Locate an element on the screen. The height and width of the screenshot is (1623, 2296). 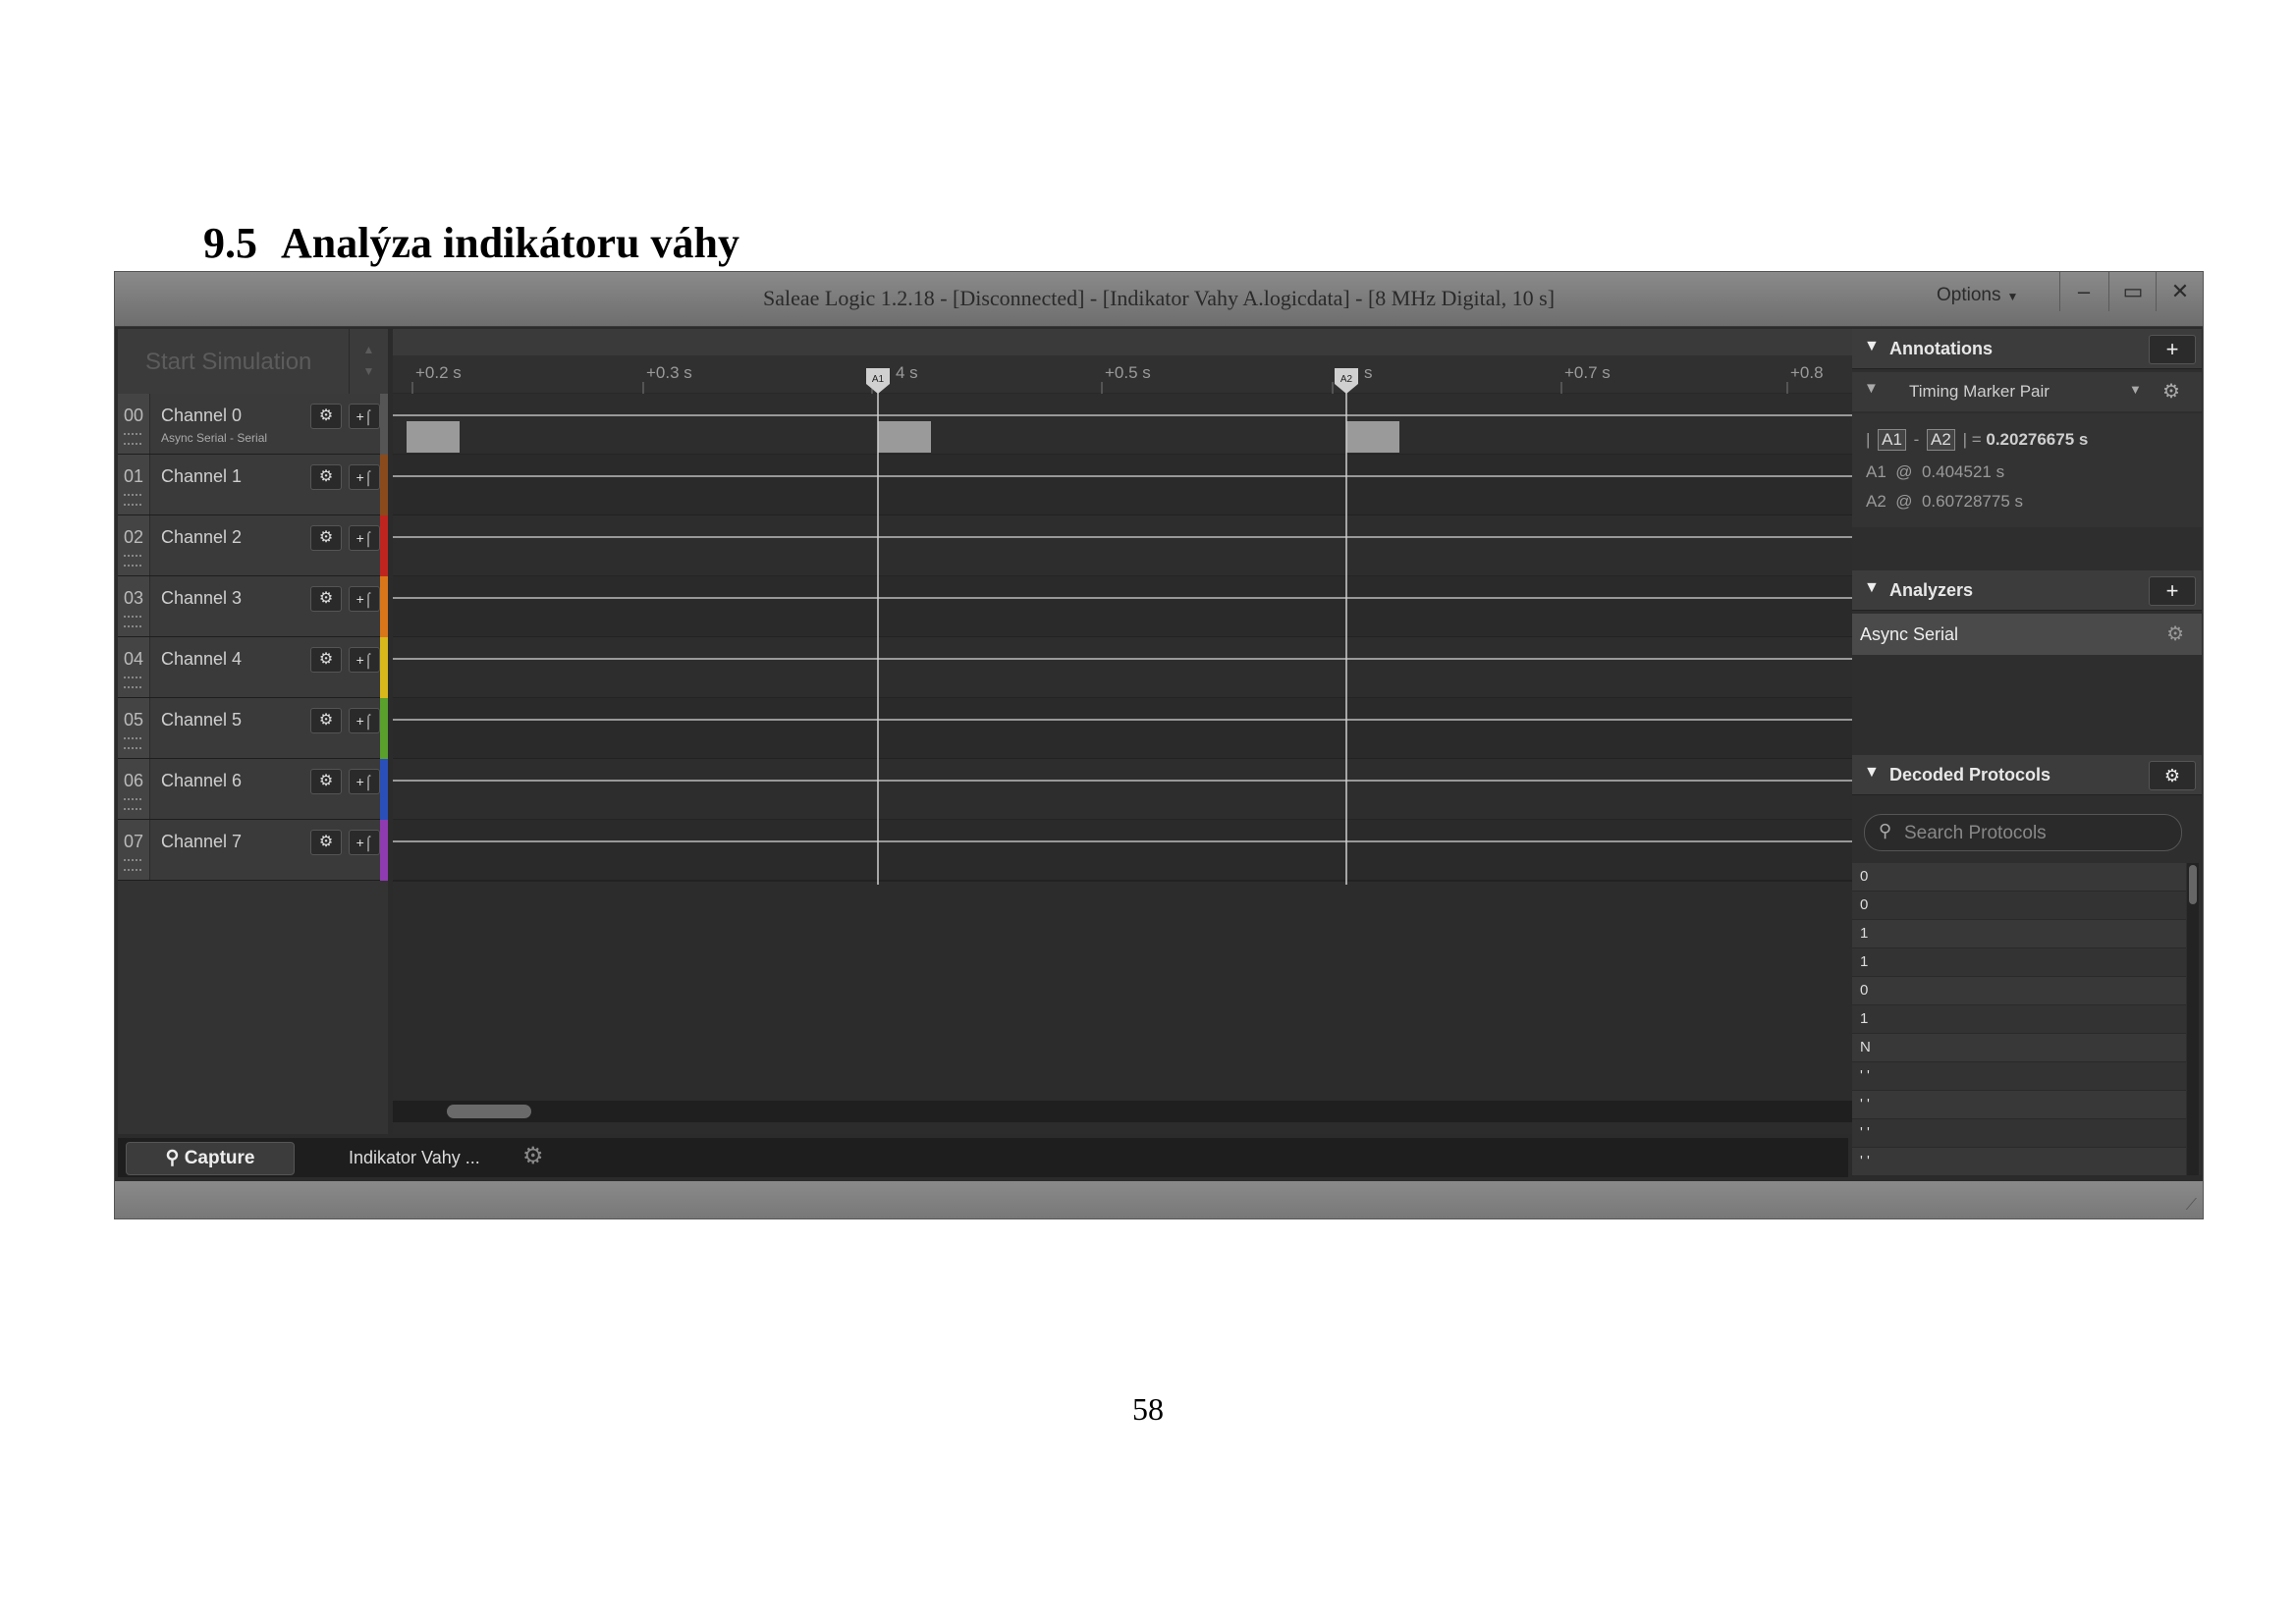
analyzers-header: ▼ Analyzers + is located at coordinates (2027, 590).